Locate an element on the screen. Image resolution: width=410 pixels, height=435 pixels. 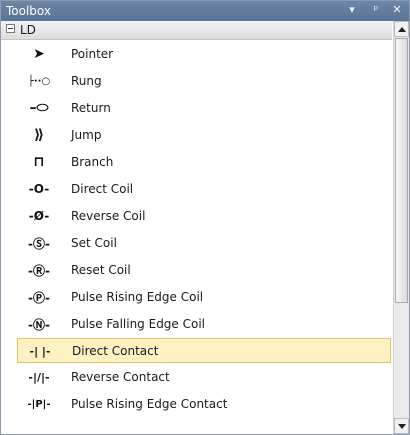
window-title: Toolbox is located at coordinates (28, 11).